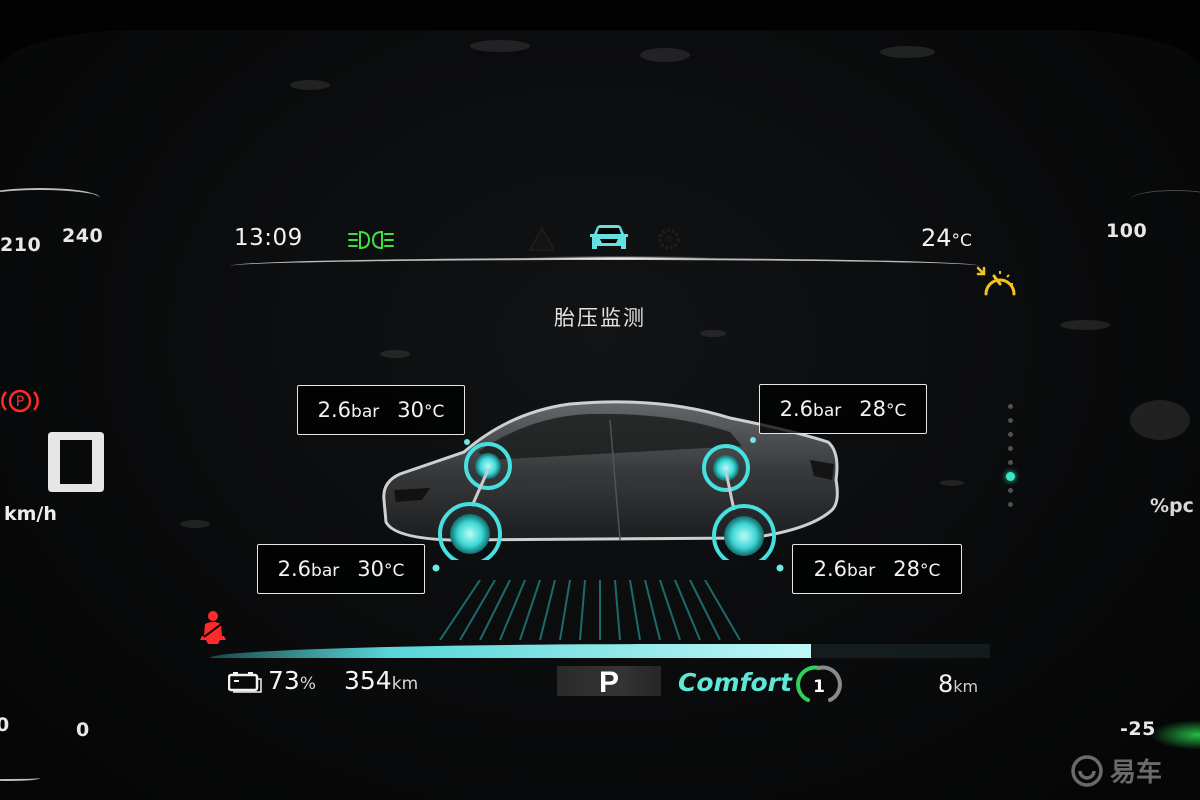 Image resolution: width=1200 pixels, height=800 pixels. What do you see at coordinates (600, 318) in the screenshot?
I see `page-title: 胎压监测` at bounding box center [600, 318].